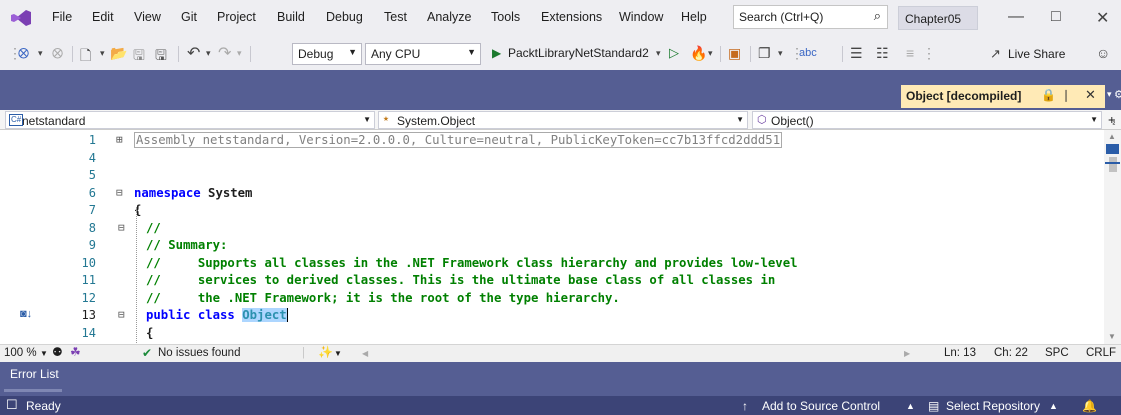  Describe the element at coordinates (856, 53) in the screenshot. I see `comment-icon: ☰` at that location.